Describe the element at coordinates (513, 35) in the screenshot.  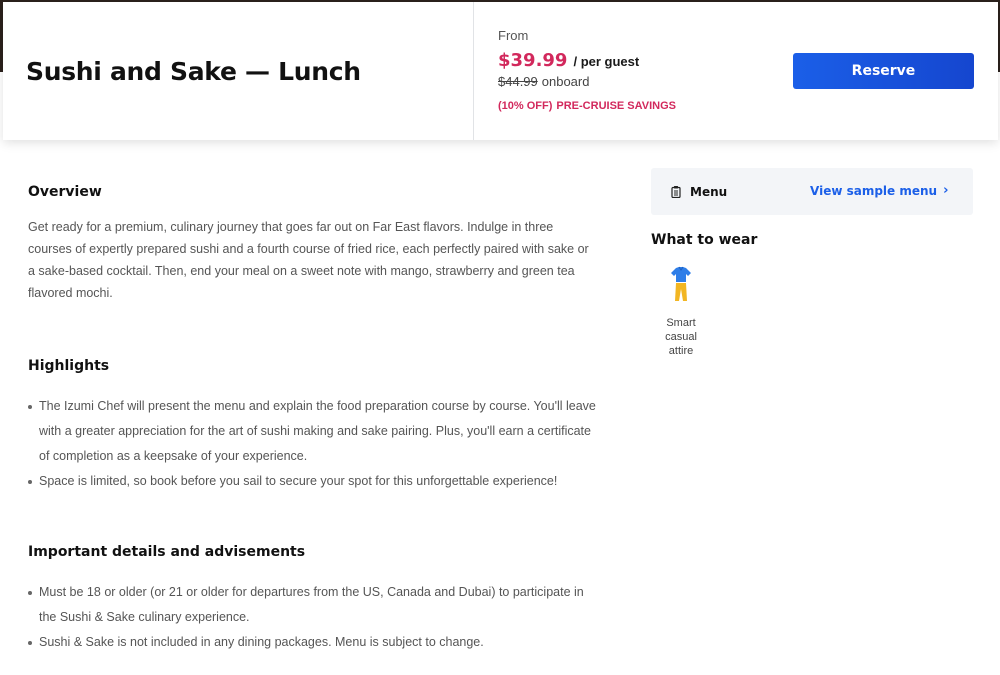
I see `from-label: From` at that location.